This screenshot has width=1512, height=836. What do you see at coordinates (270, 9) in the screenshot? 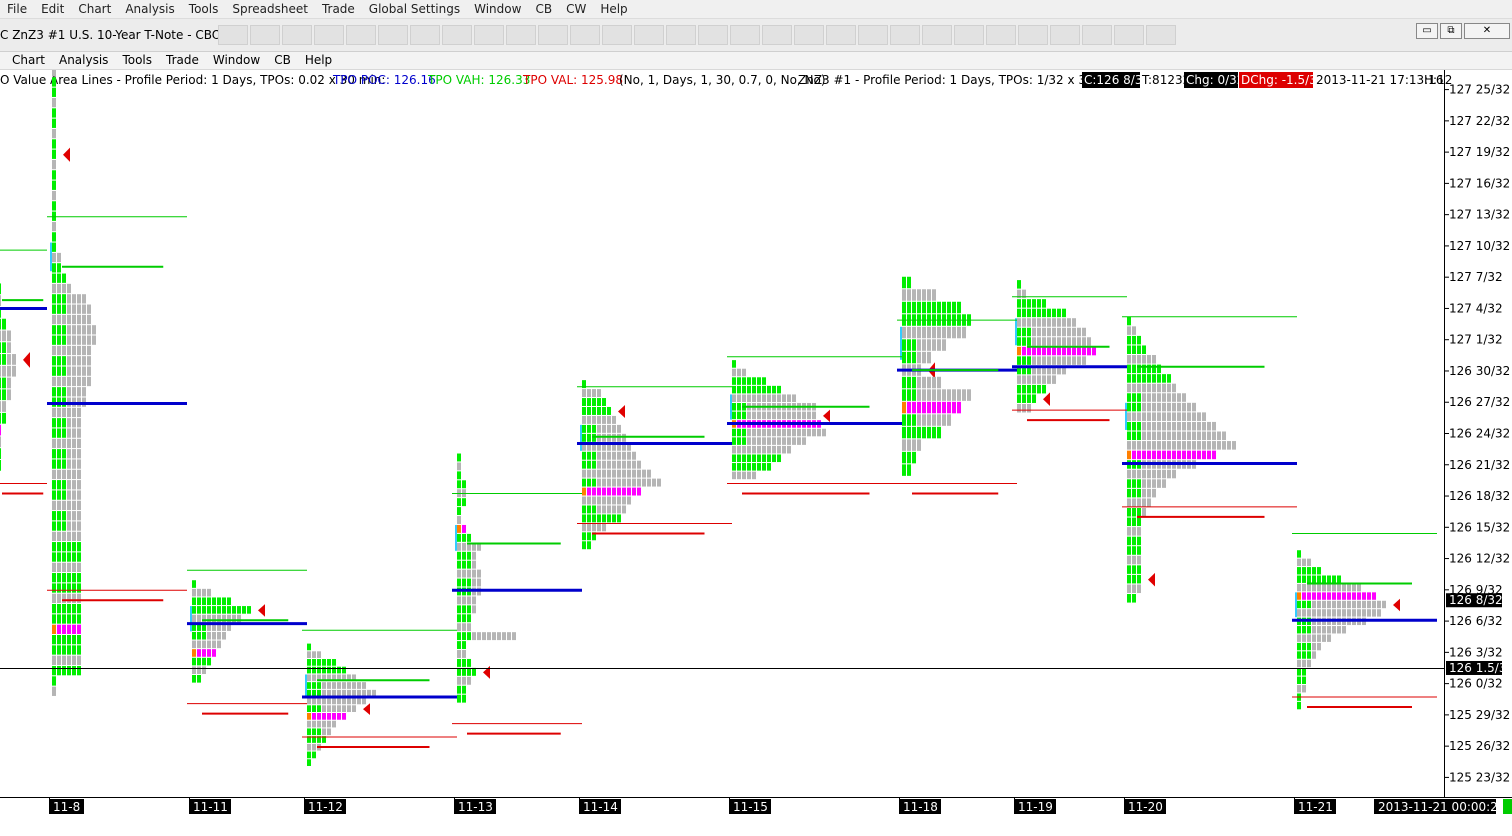
I see `menu-spreadsheet: Spreadsheet` at bounding box center [270, 9].